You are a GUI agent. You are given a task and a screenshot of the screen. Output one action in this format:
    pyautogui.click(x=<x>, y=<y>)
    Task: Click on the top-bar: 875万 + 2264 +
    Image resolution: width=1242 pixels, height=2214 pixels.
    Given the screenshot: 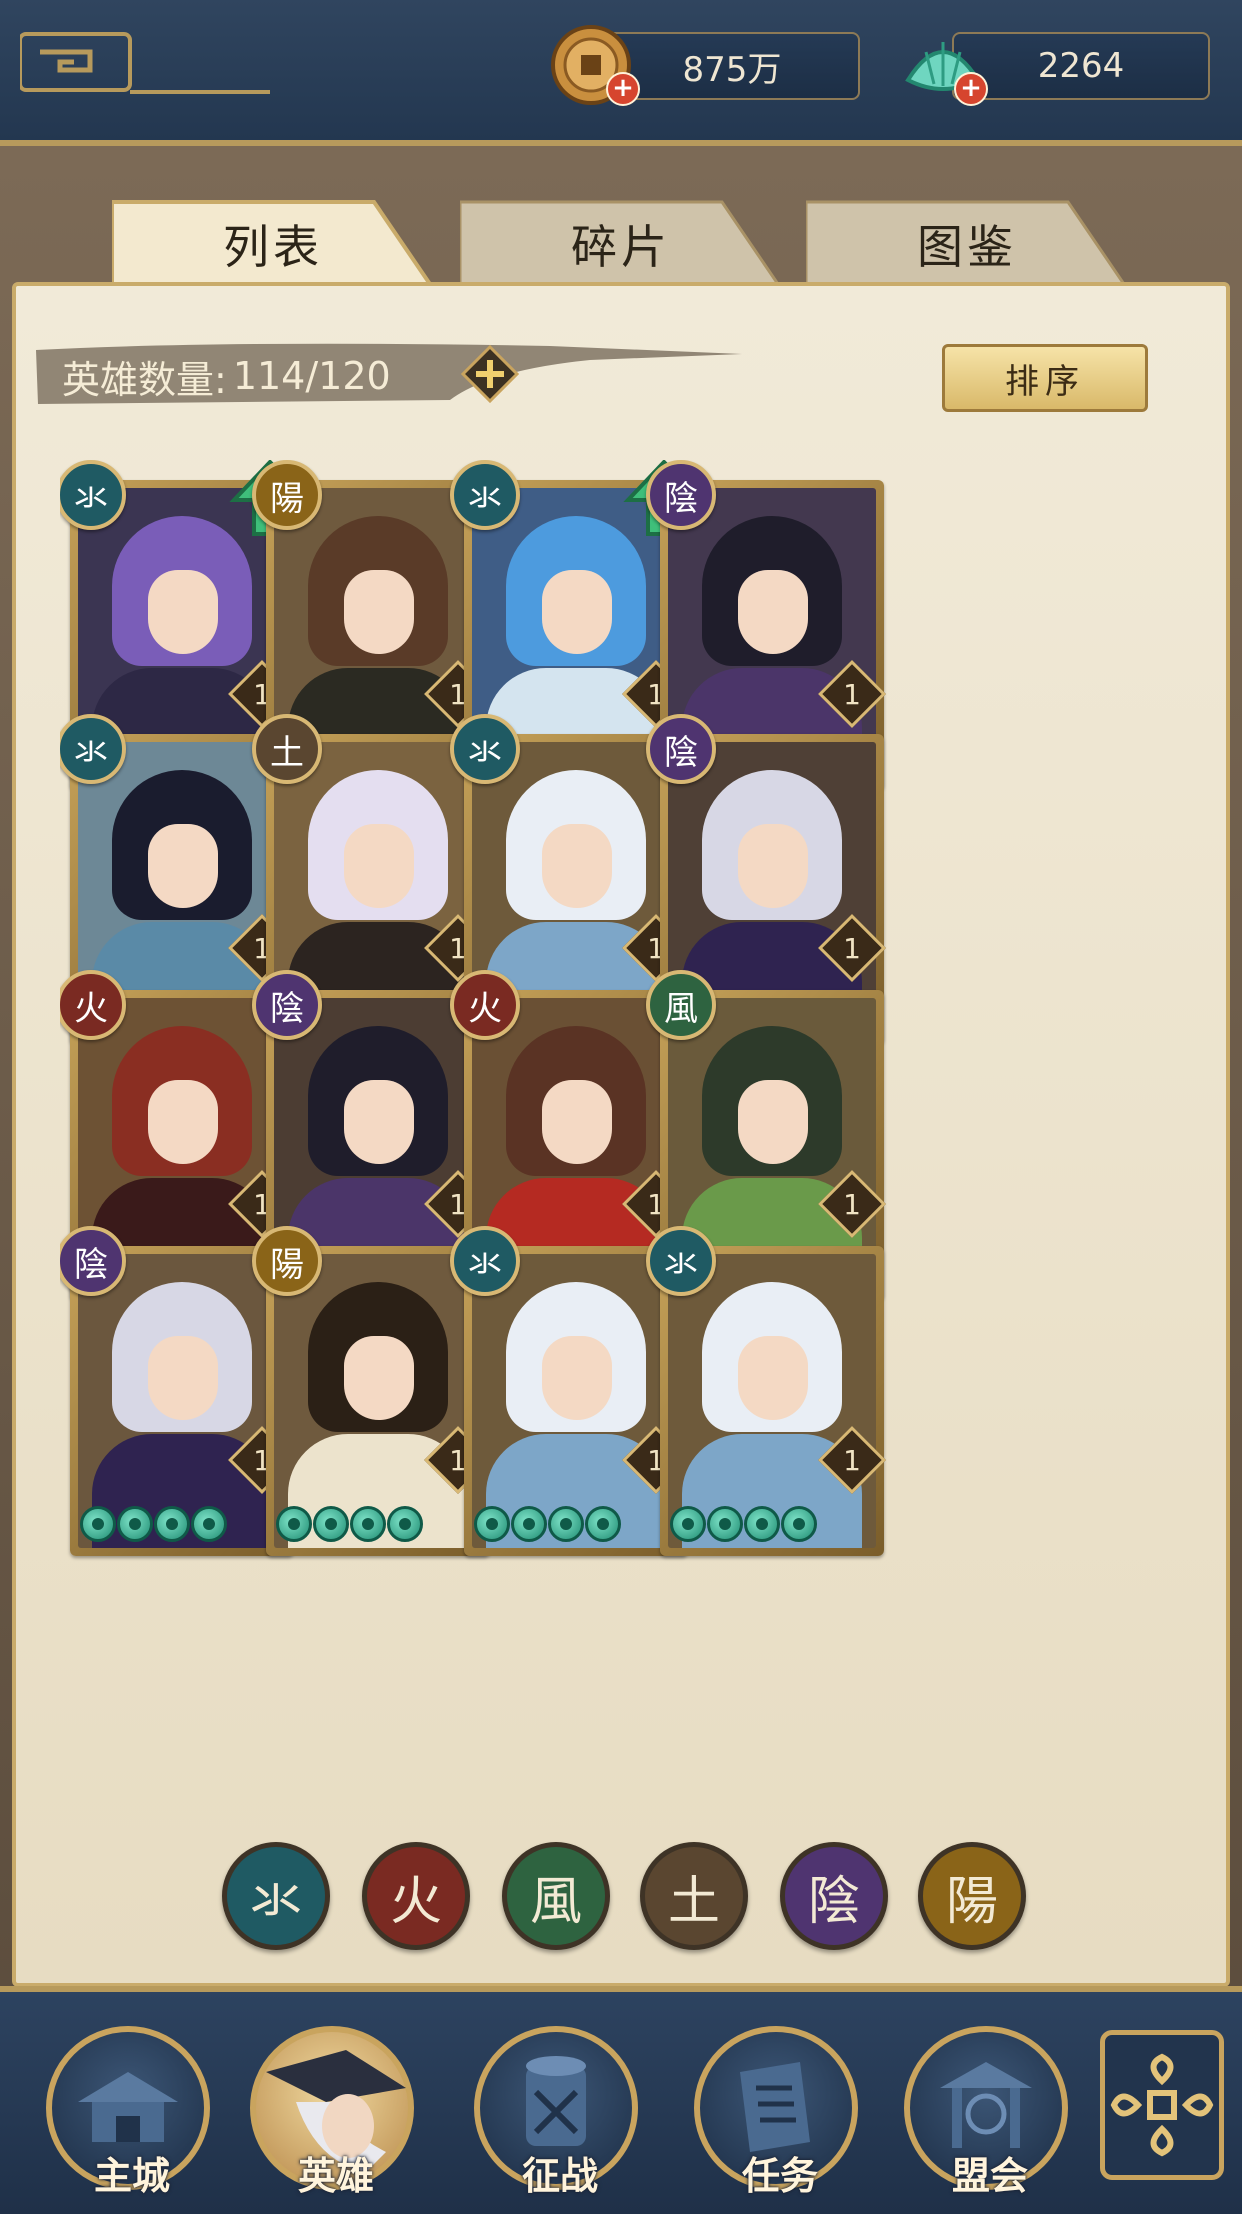 What is the action you would take?
    pyautogui.click(x=621, y=73)
    